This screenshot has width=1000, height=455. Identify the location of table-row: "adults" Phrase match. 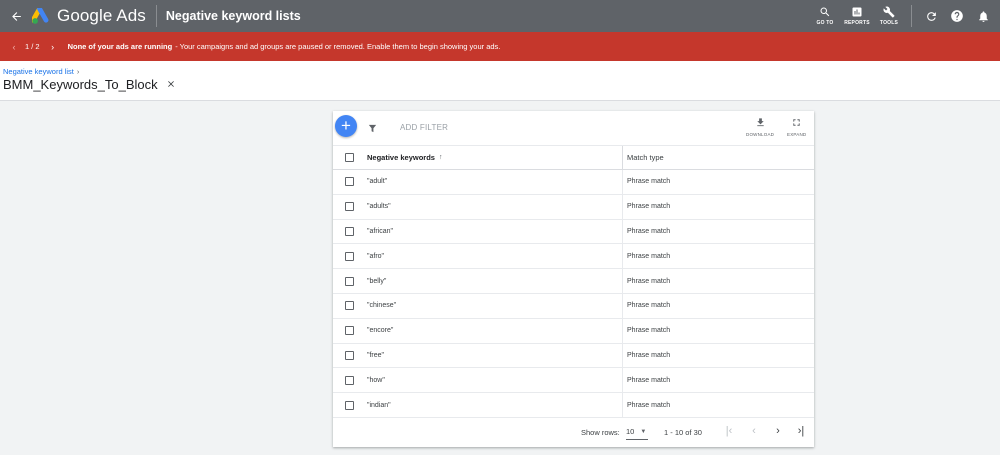
(573, 207).